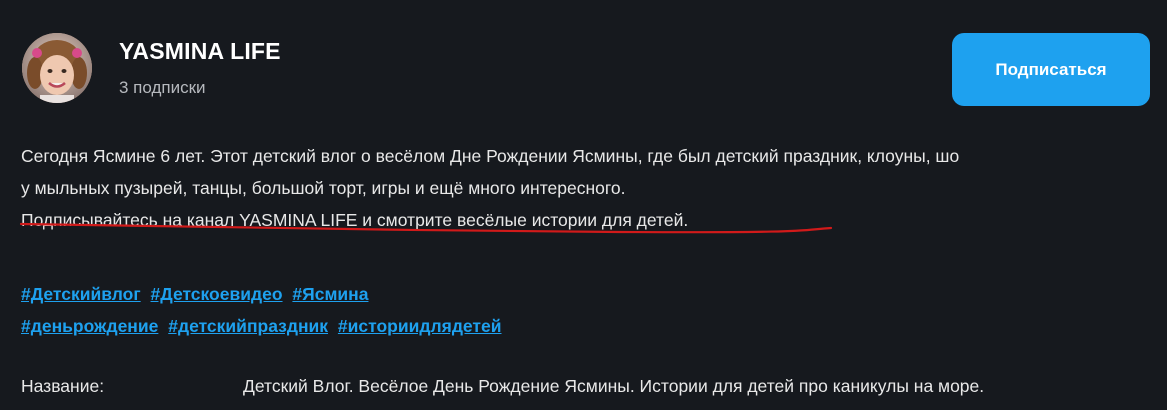  I want to click on hashtag-row: #Детскийвлог #Детскоевидео #Ясмина, so click(264, 294).